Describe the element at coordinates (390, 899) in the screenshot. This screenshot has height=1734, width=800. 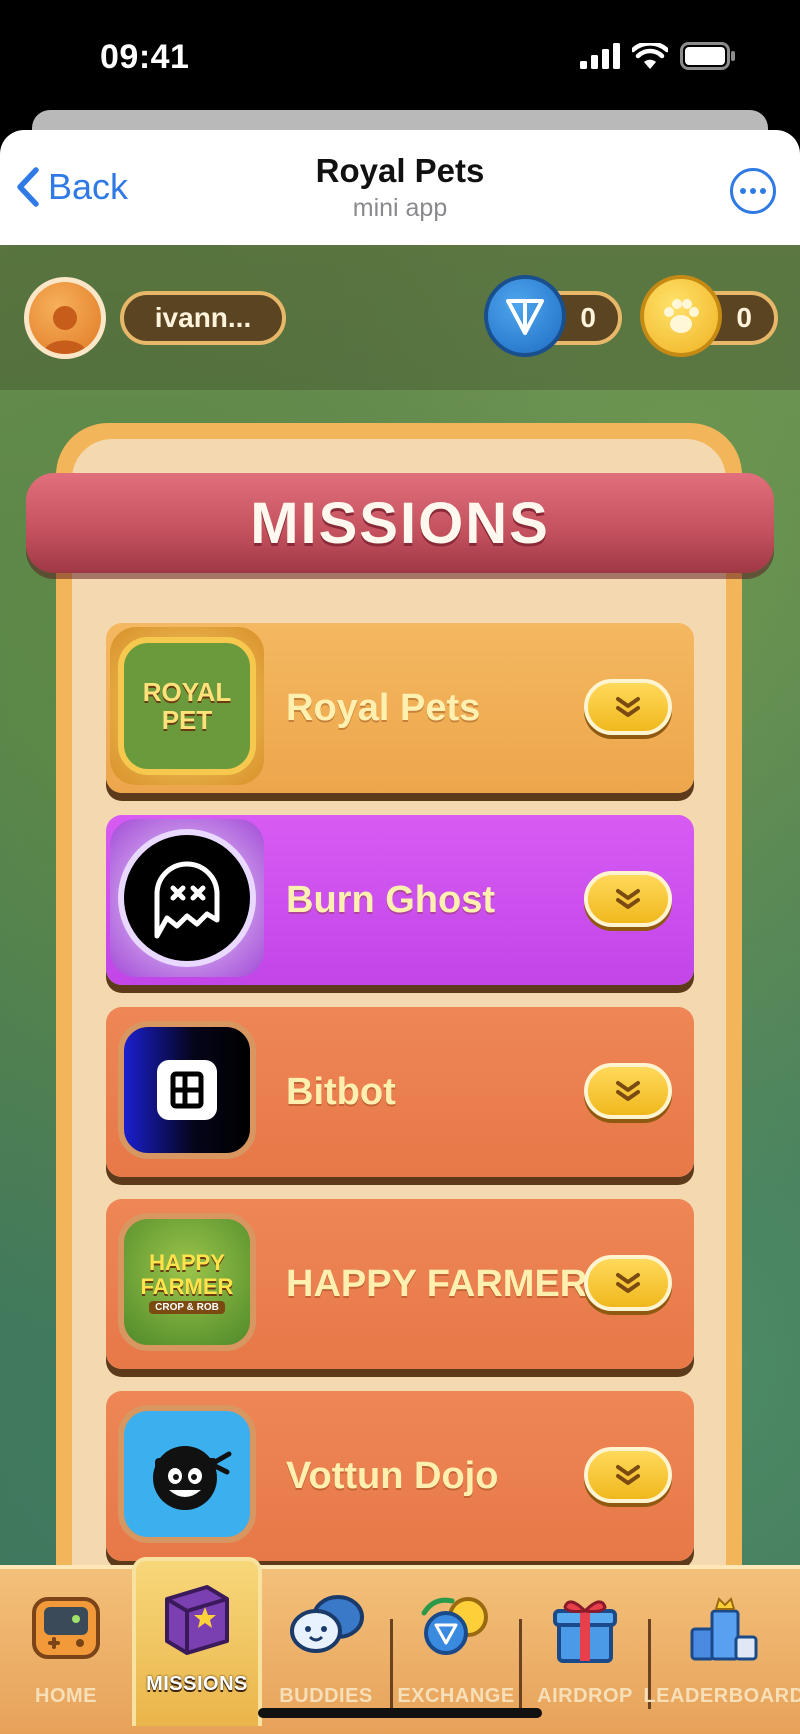
I see `mission-name: Burn Ghost` at that location.